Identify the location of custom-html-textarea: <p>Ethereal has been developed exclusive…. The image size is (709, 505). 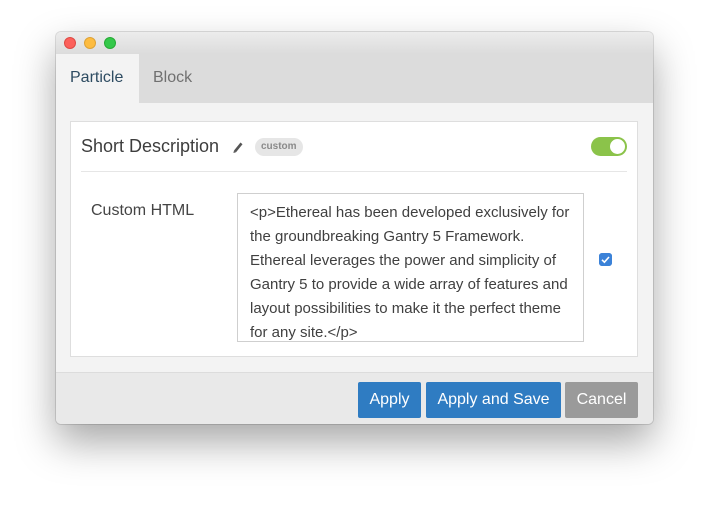
(410, 267).